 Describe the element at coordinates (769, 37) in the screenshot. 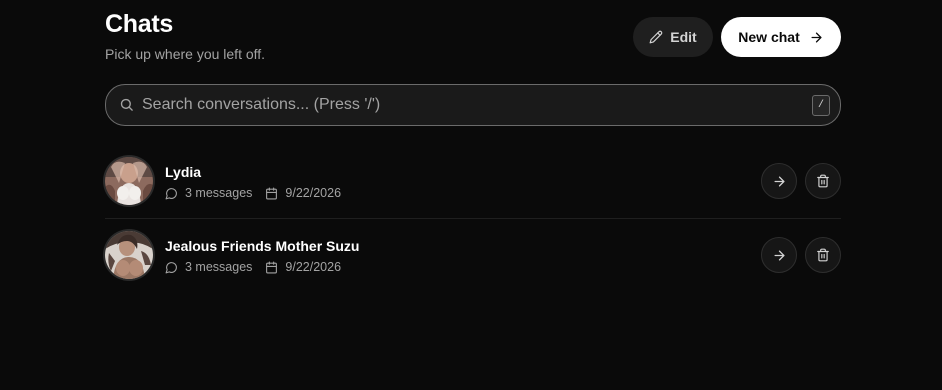

I see `new-chat-button-label: New chat` at that location.